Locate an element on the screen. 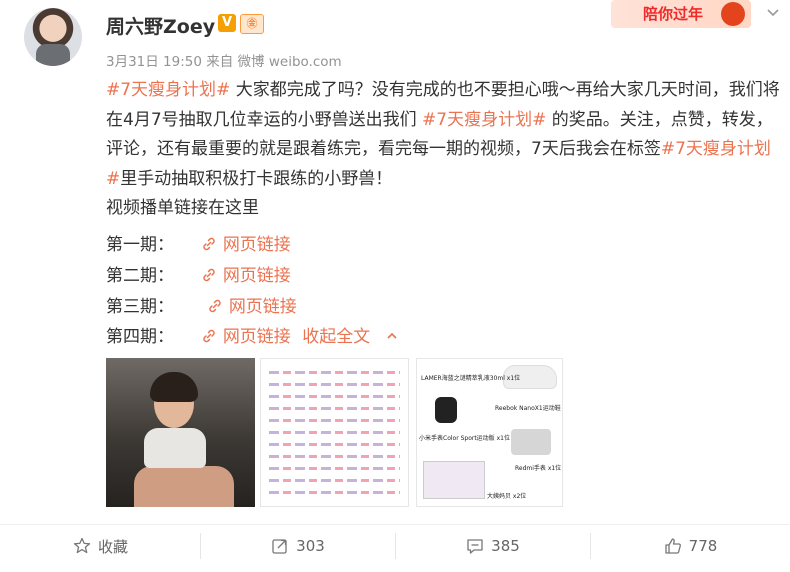 The width and height of the screenshot is (790, 572). promo-text: 陪你过年 is located at coordinates (673, 14).